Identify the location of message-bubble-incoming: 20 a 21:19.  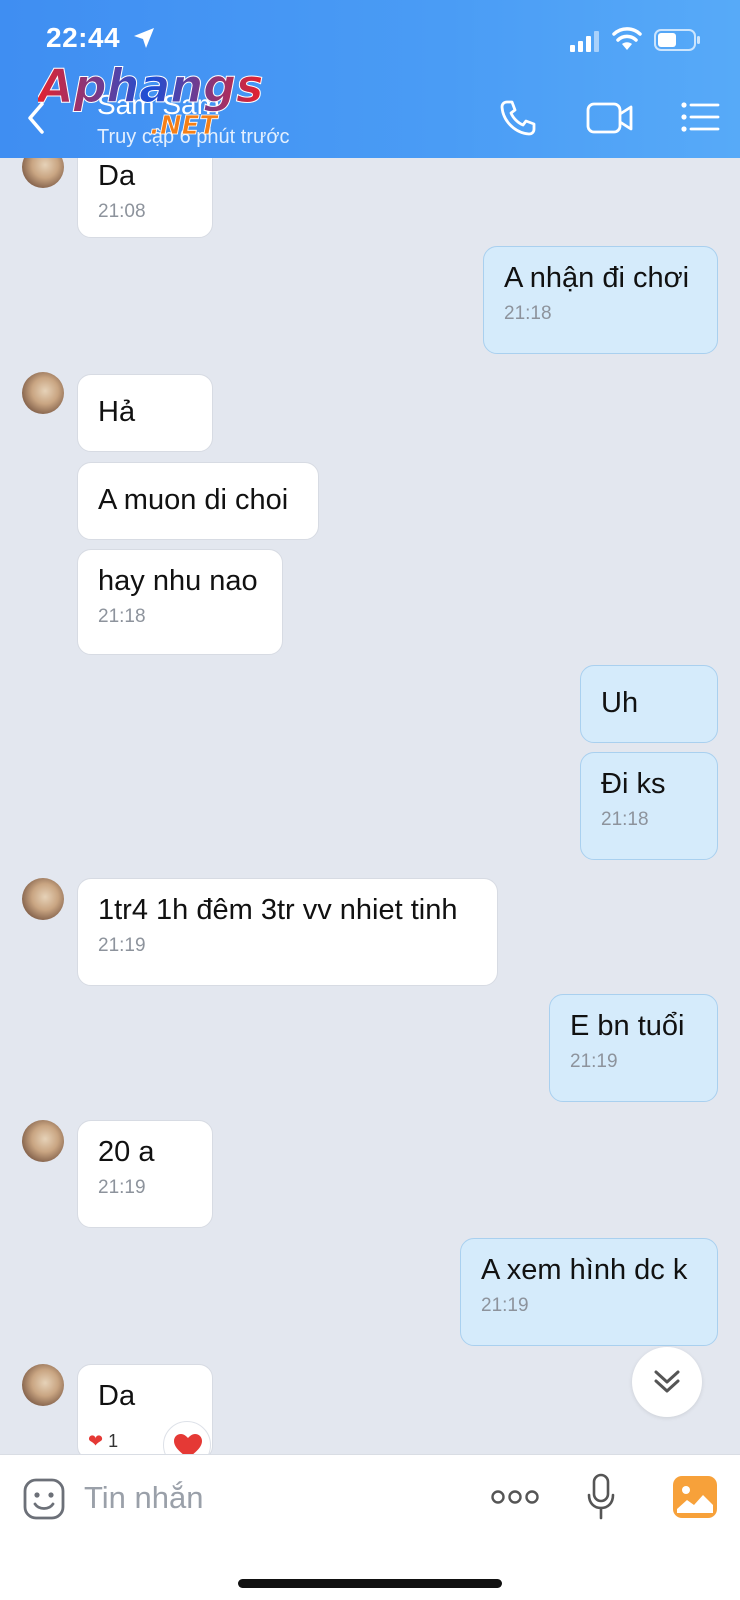
(145, 1174).